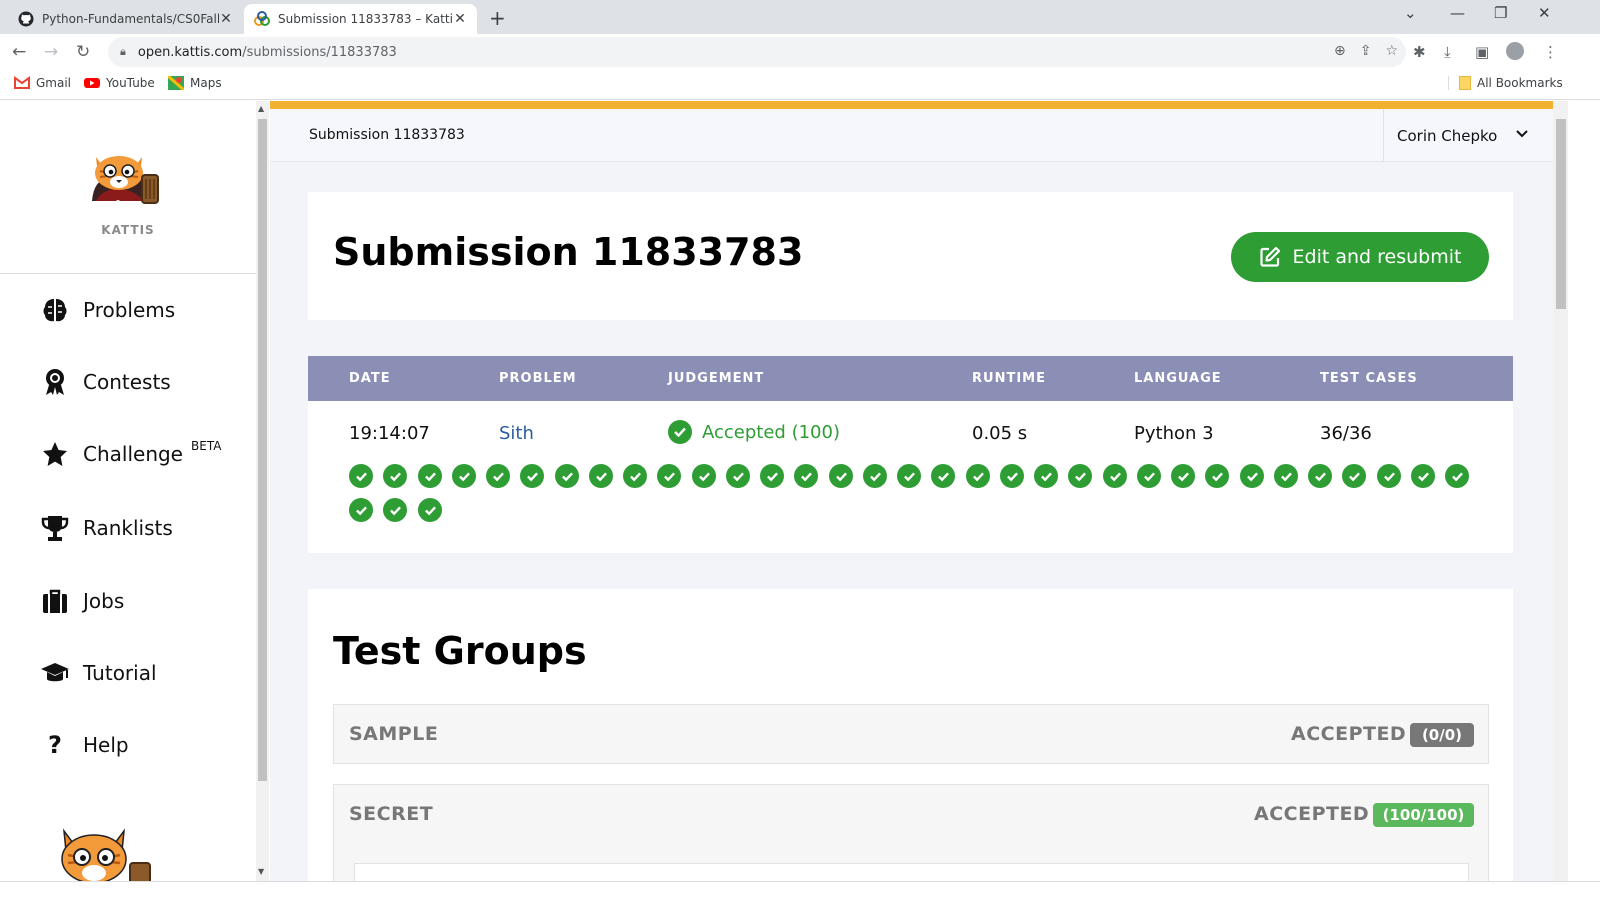 The height and width of the screenshot is (900, 1600). I want to click on bookmark-maps: Maps, so click(195, 83).